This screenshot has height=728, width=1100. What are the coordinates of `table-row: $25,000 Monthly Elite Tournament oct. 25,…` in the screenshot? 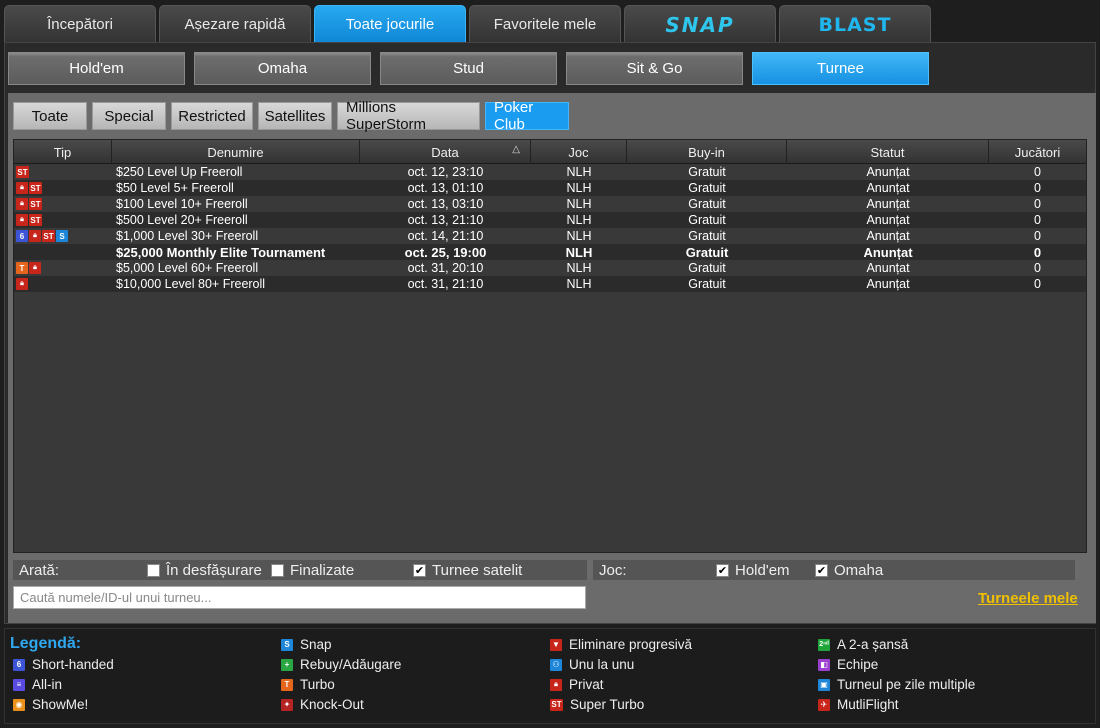 It's located at (550, 252).